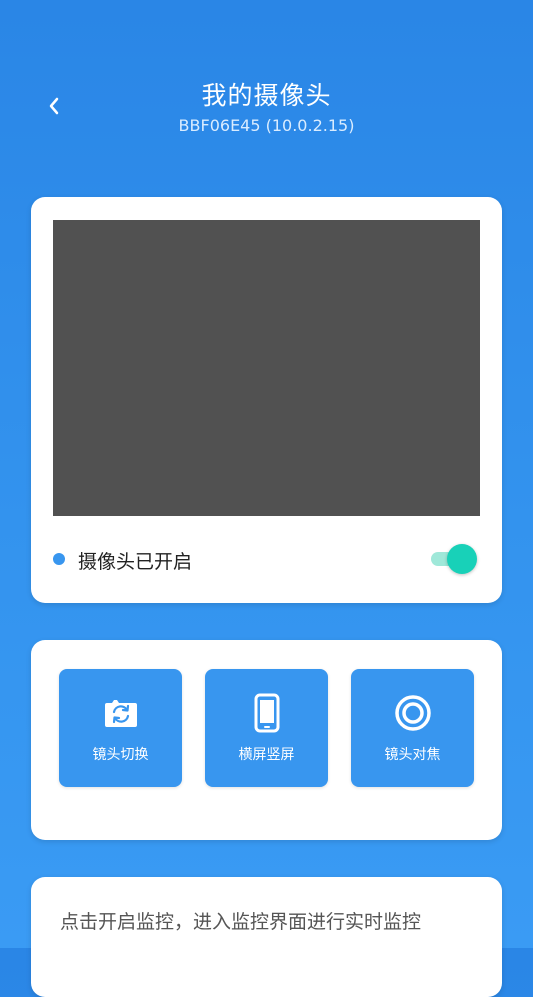  What do you see at coordinates (266, 755) in the screenshot?
I see `rotate-screen-label: 横屏竖屏` at bounding box center [266, 755].